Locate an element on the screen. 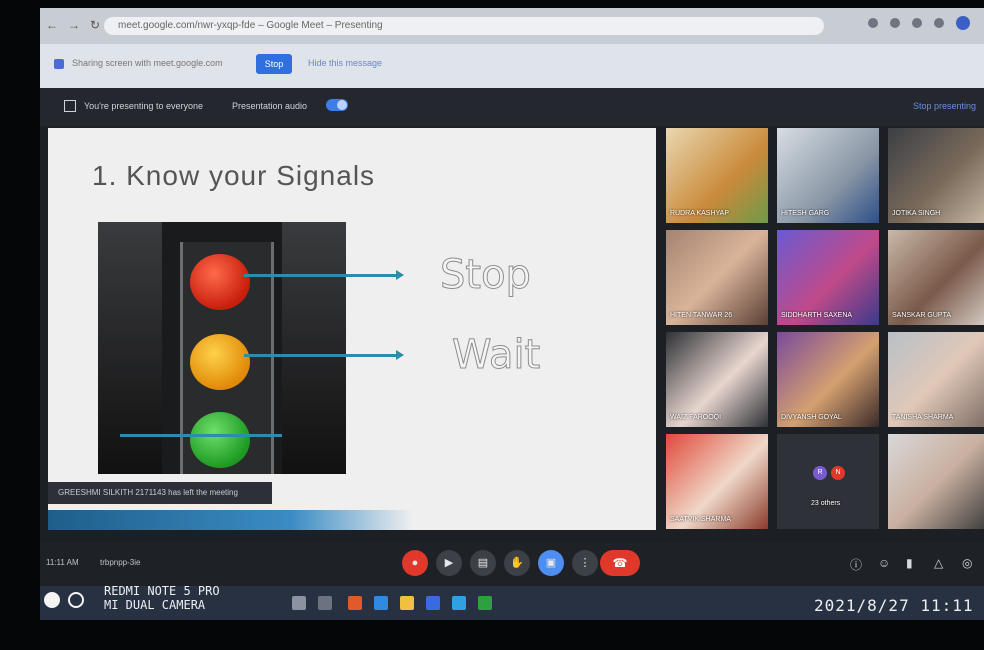  bookmark-icon is located at coordinates (873, 23).